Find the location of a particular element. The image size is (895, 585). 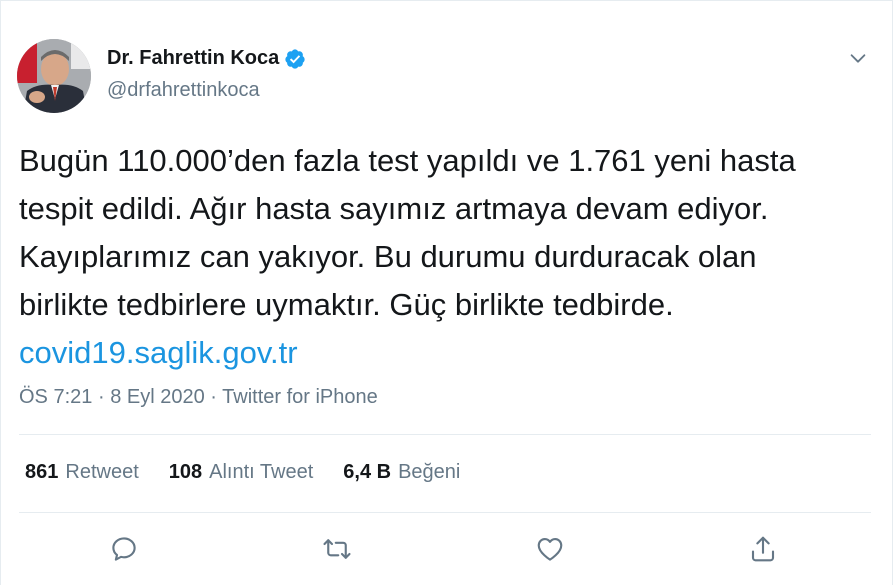

chevron-down-icon is located at coordinates (858, 58).